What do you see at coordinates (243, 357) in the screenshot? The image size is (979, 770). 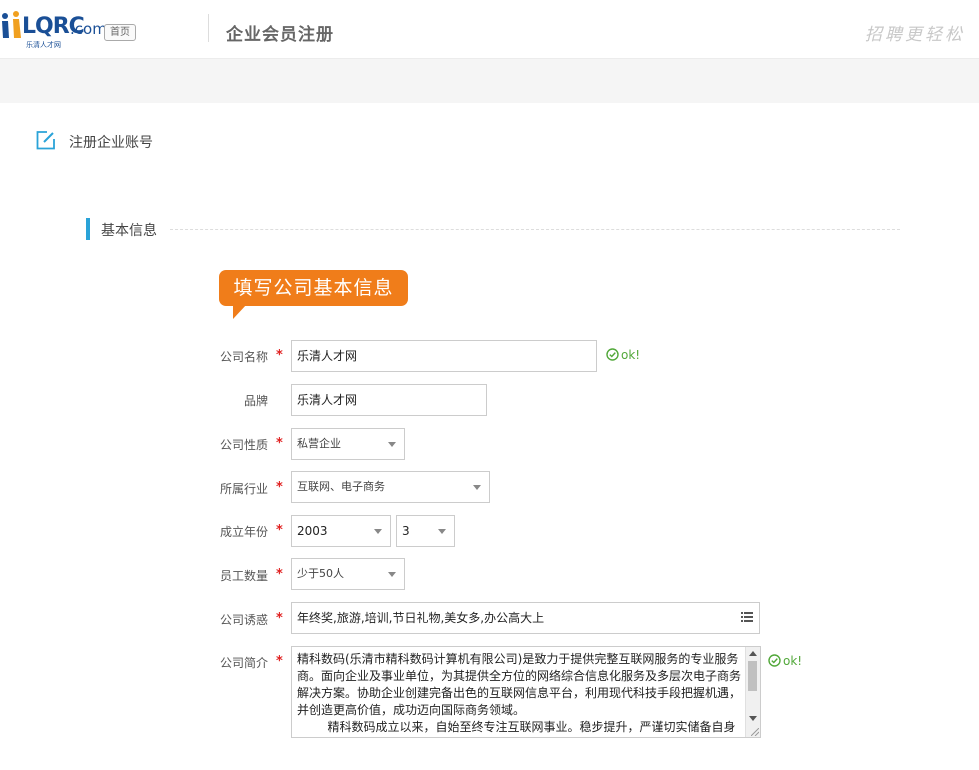 I see `company-name-label: 公司名称` at bounding box center [243, 357].